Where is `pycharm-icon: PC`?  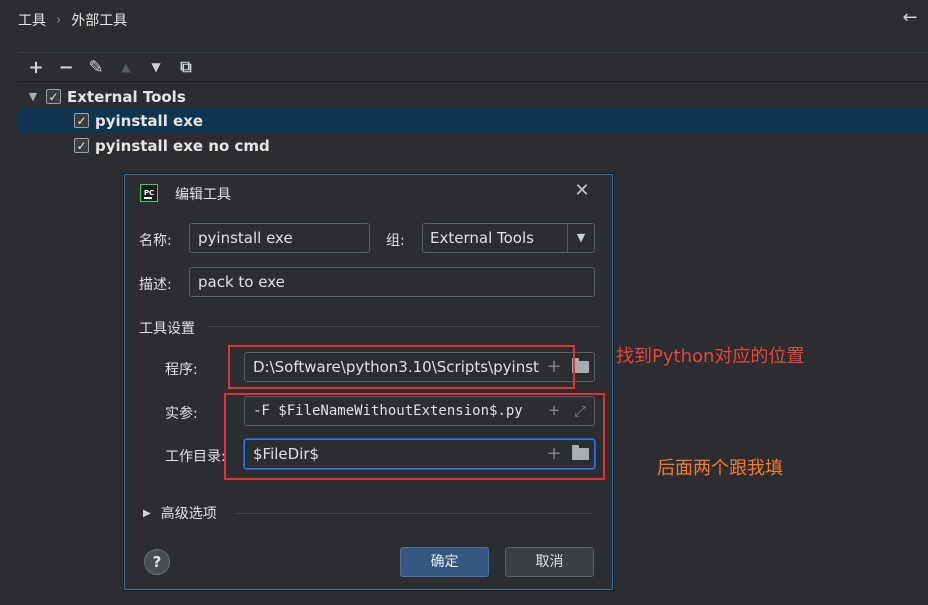 pycharm-icon: PC is located at coordinates (149, 193).